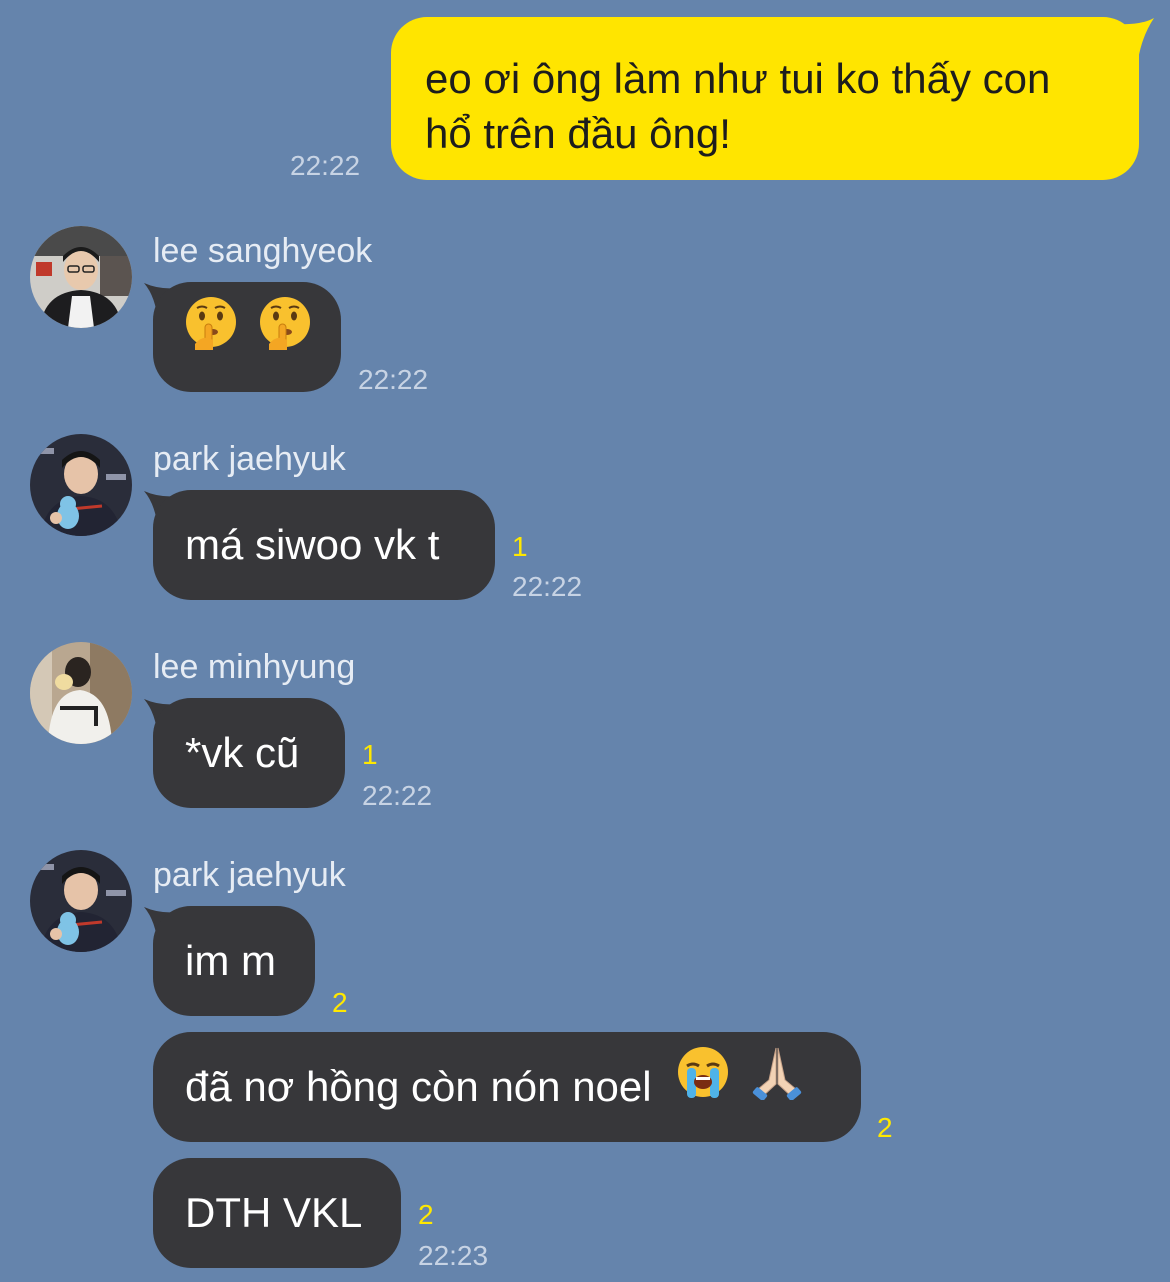  Describe the element at coordinates (274, 1212) in the screenshot. I see `message-text: DTH VKL` at that location.